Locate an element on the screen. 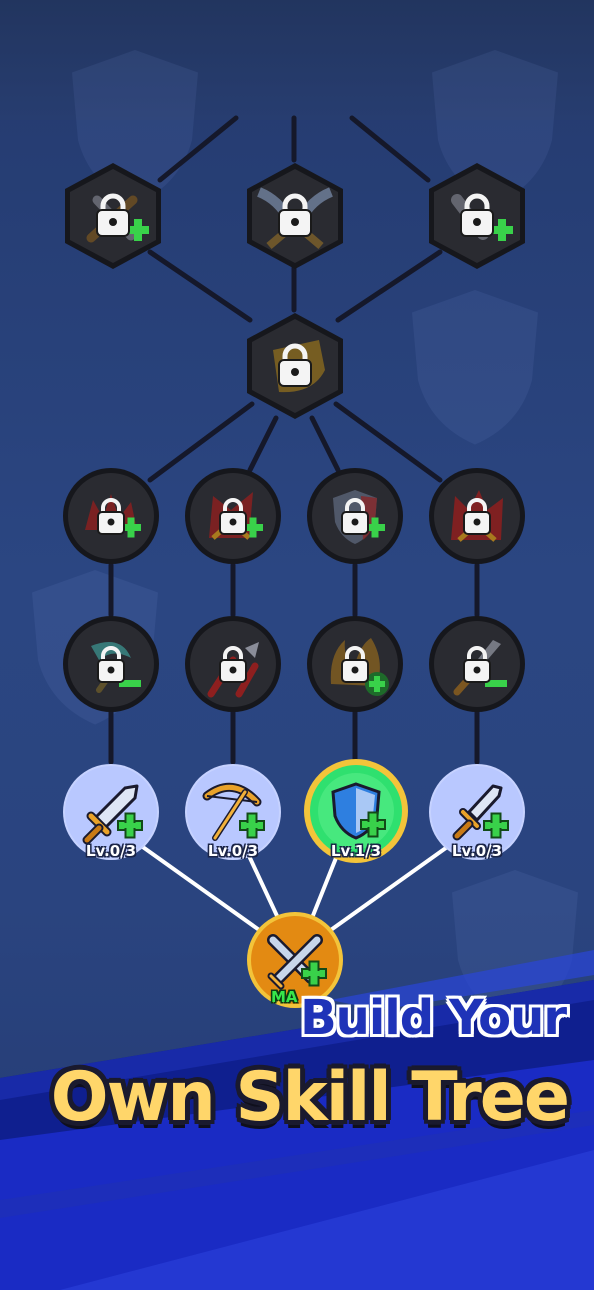 This screenshot has height=1290, width=594. headline-line1: Build Your is located at coordinates (433, 1018).